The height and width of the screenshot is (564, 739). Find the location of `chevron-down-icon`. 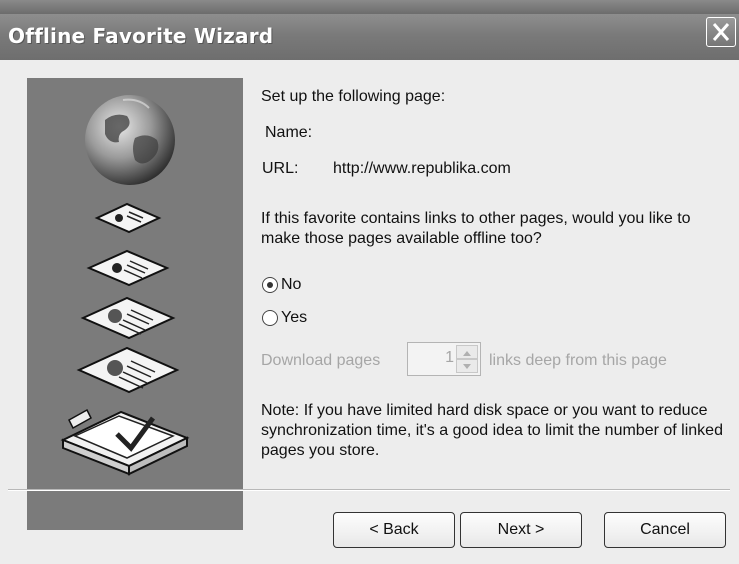

chevron-down-icon is located at coordinates (467, 366).